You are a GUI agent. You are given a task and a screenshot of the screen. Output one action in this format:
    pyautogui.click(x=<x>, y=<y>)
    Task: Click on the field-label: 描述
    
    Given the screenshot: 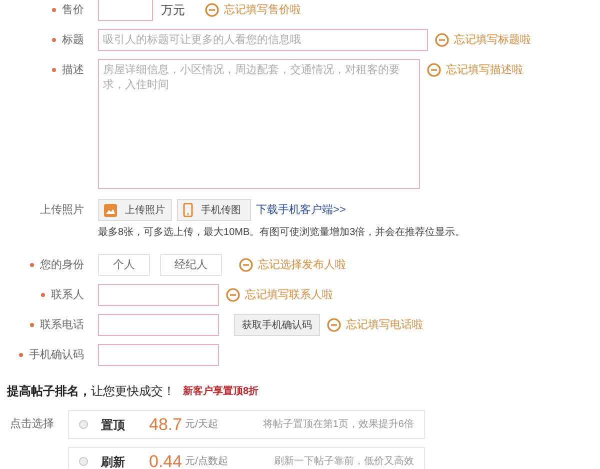 What is the action you would take?
    pyautogui.click(x=73, y=70)
    